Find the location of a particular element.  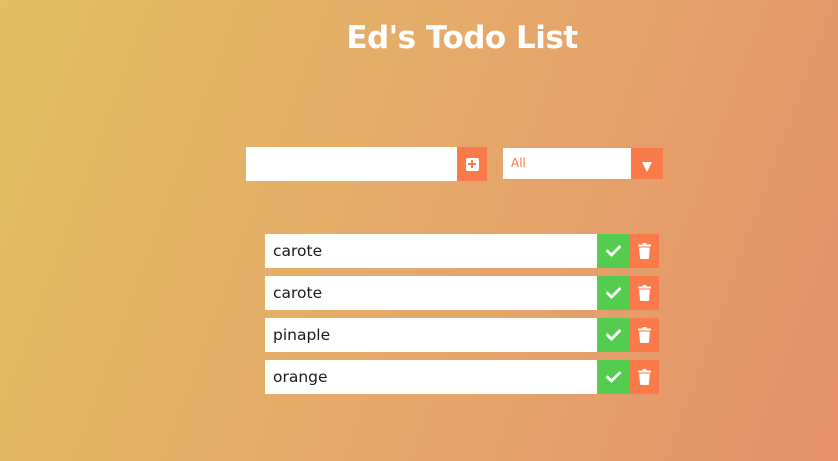

todo-item: pinaple is located at coordinates (462, 335).